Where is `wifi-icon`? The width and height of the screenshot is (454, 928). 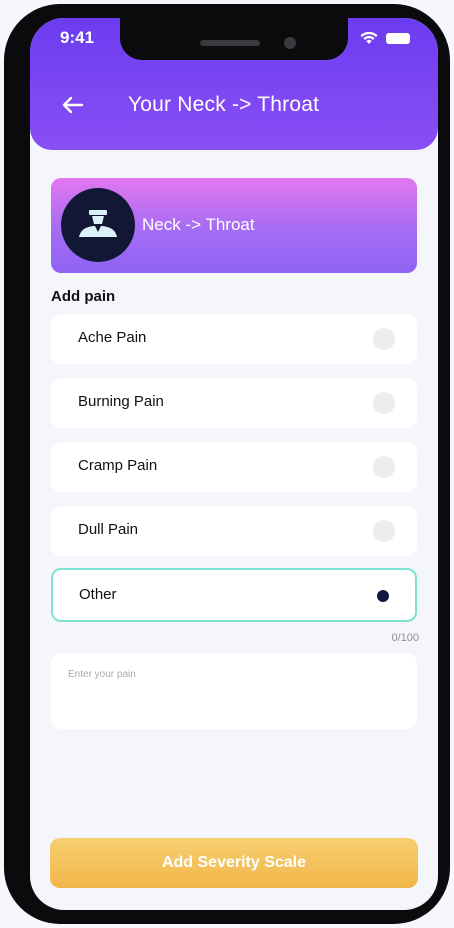 wifi-icon is located at coordinates (369, 38).